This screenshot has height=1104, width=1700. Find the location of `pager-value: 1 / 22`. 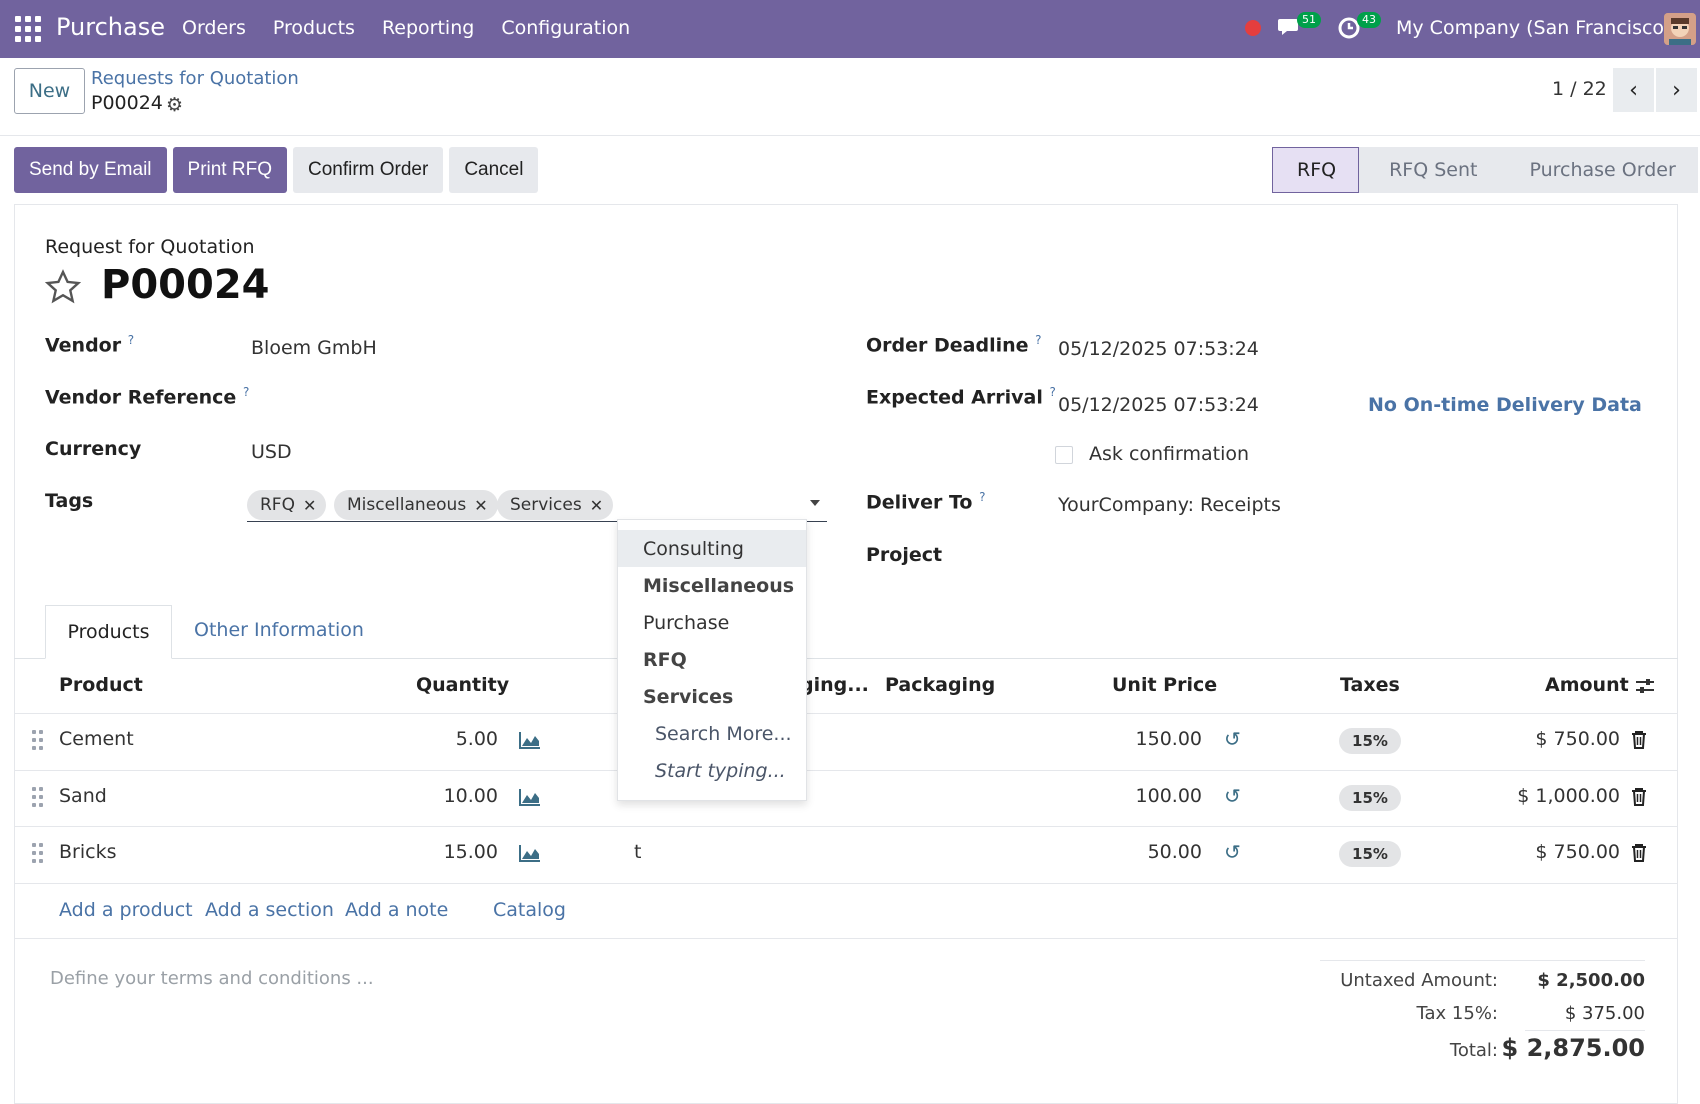

pager-value: 1 / 22 is located at coordinates (1579, 89).